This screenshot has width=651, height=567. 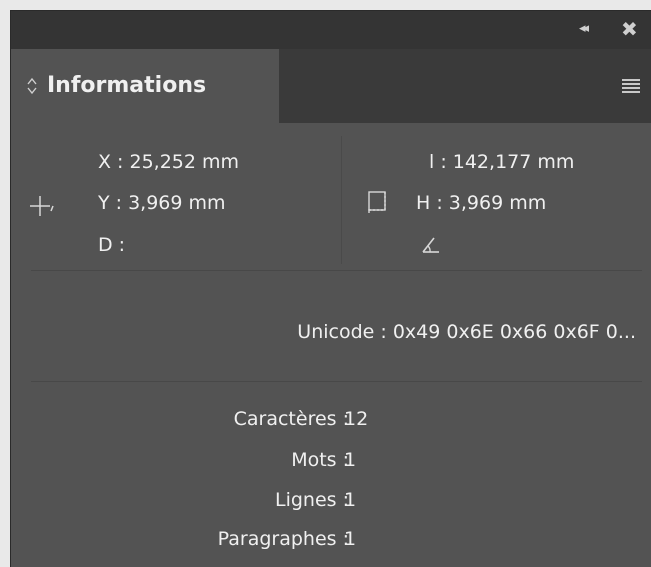 What do you see at coordinates (350, 539) in the screenshot?
I see `paragraphs-value: 1` at bounding box center [350, 539].